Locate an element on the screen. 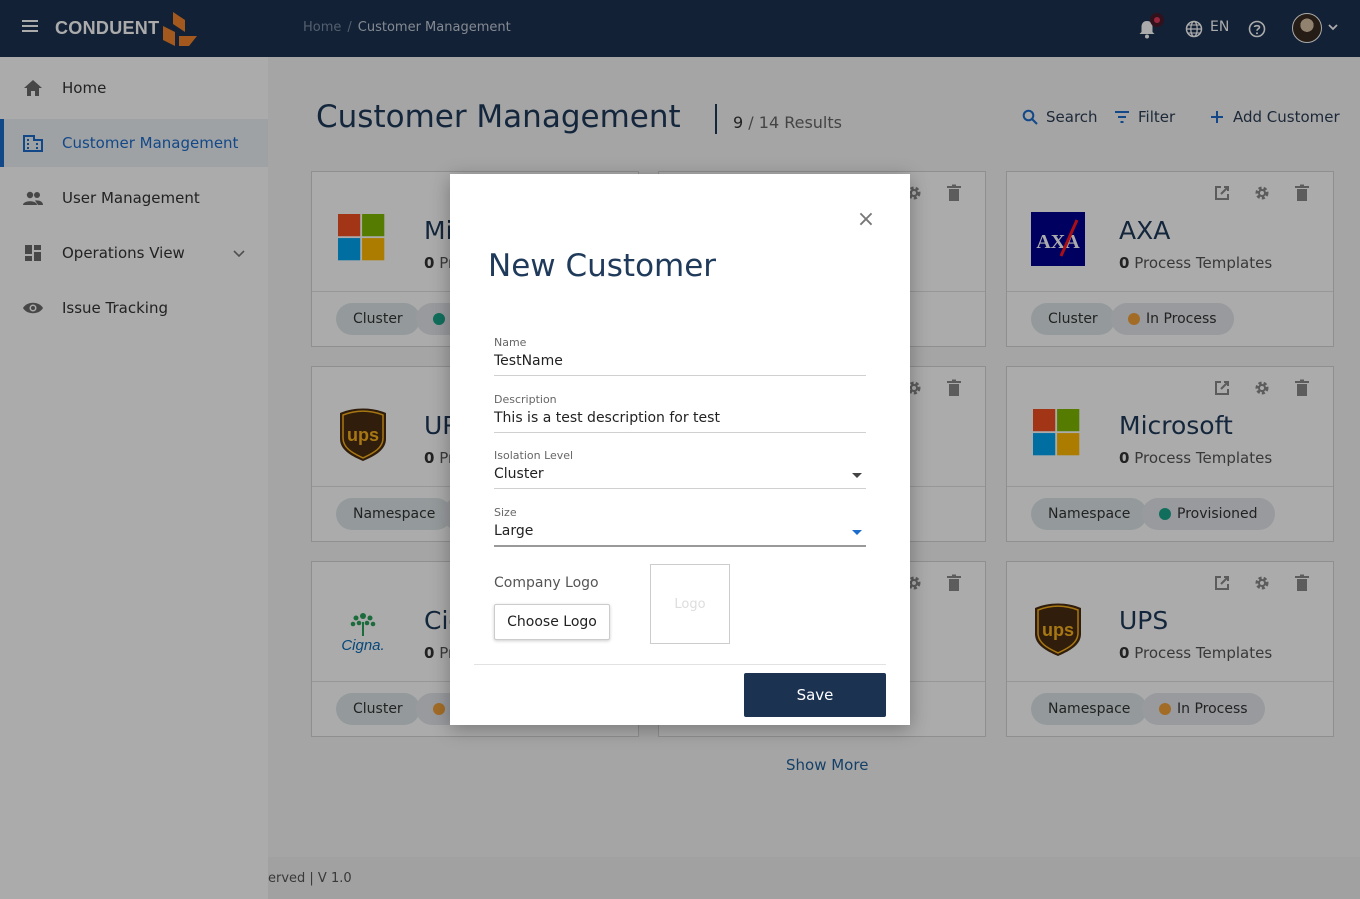 This screenshot has height=899, width=1360. logo-preview: Logo is located at coordinates (690, 604).